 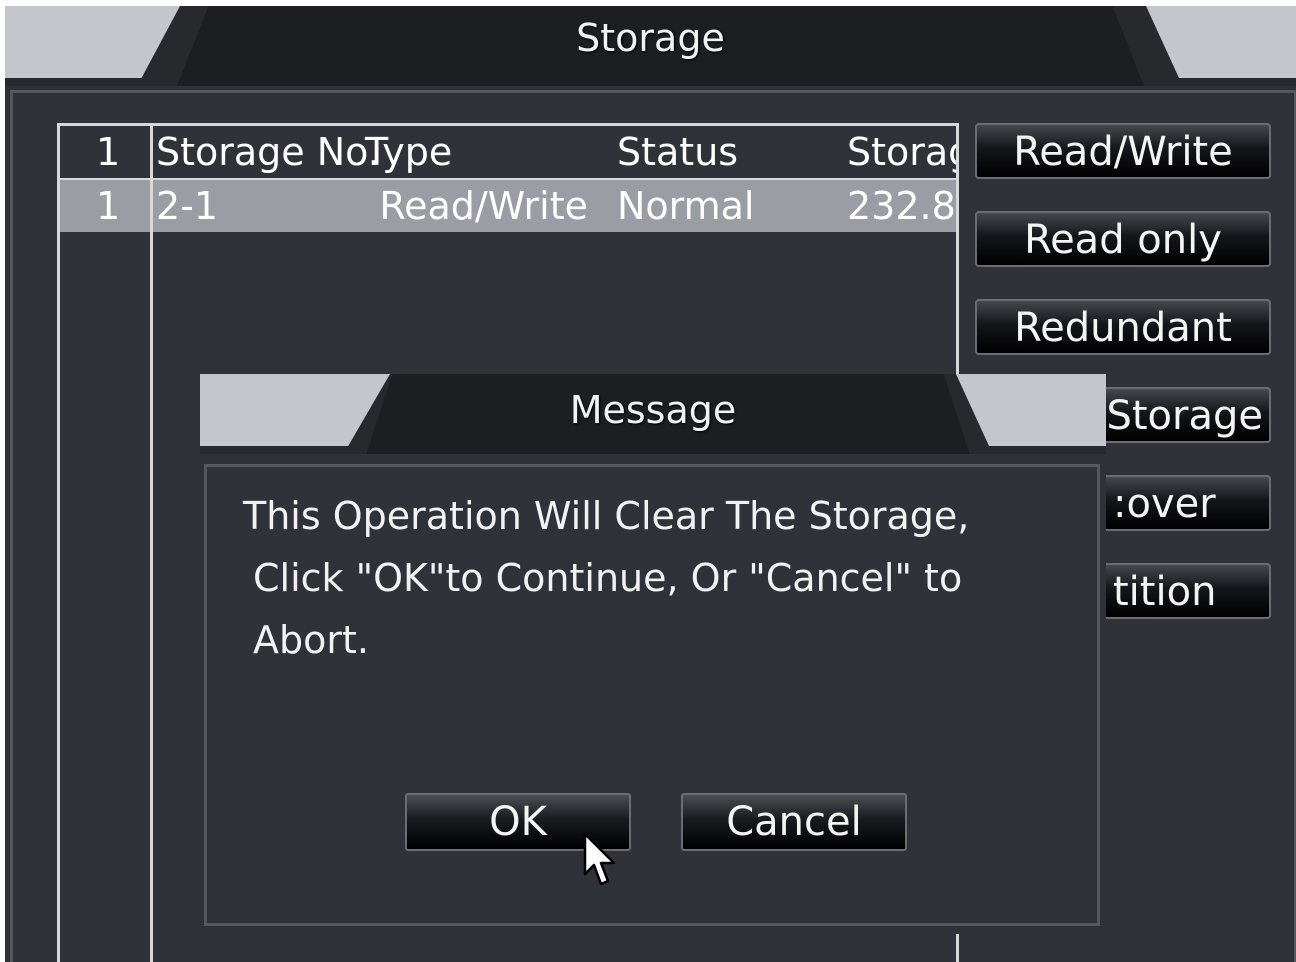 What do you see at coordinates (901, 206) in the screenshot?
I see `row-capacity: 232.8` at bounding box center [901, 206].